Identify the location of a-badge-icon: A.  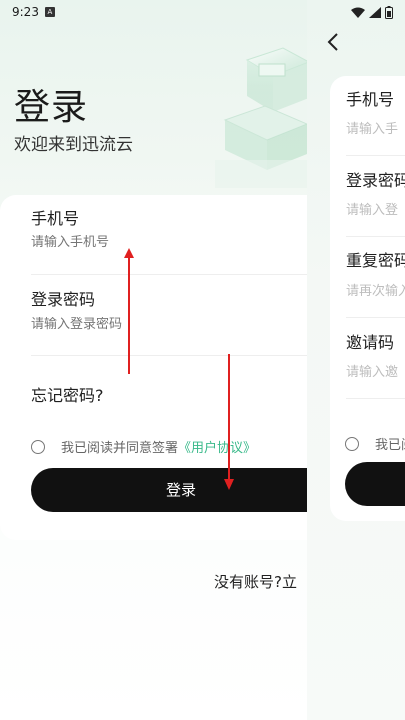
(49, 12).